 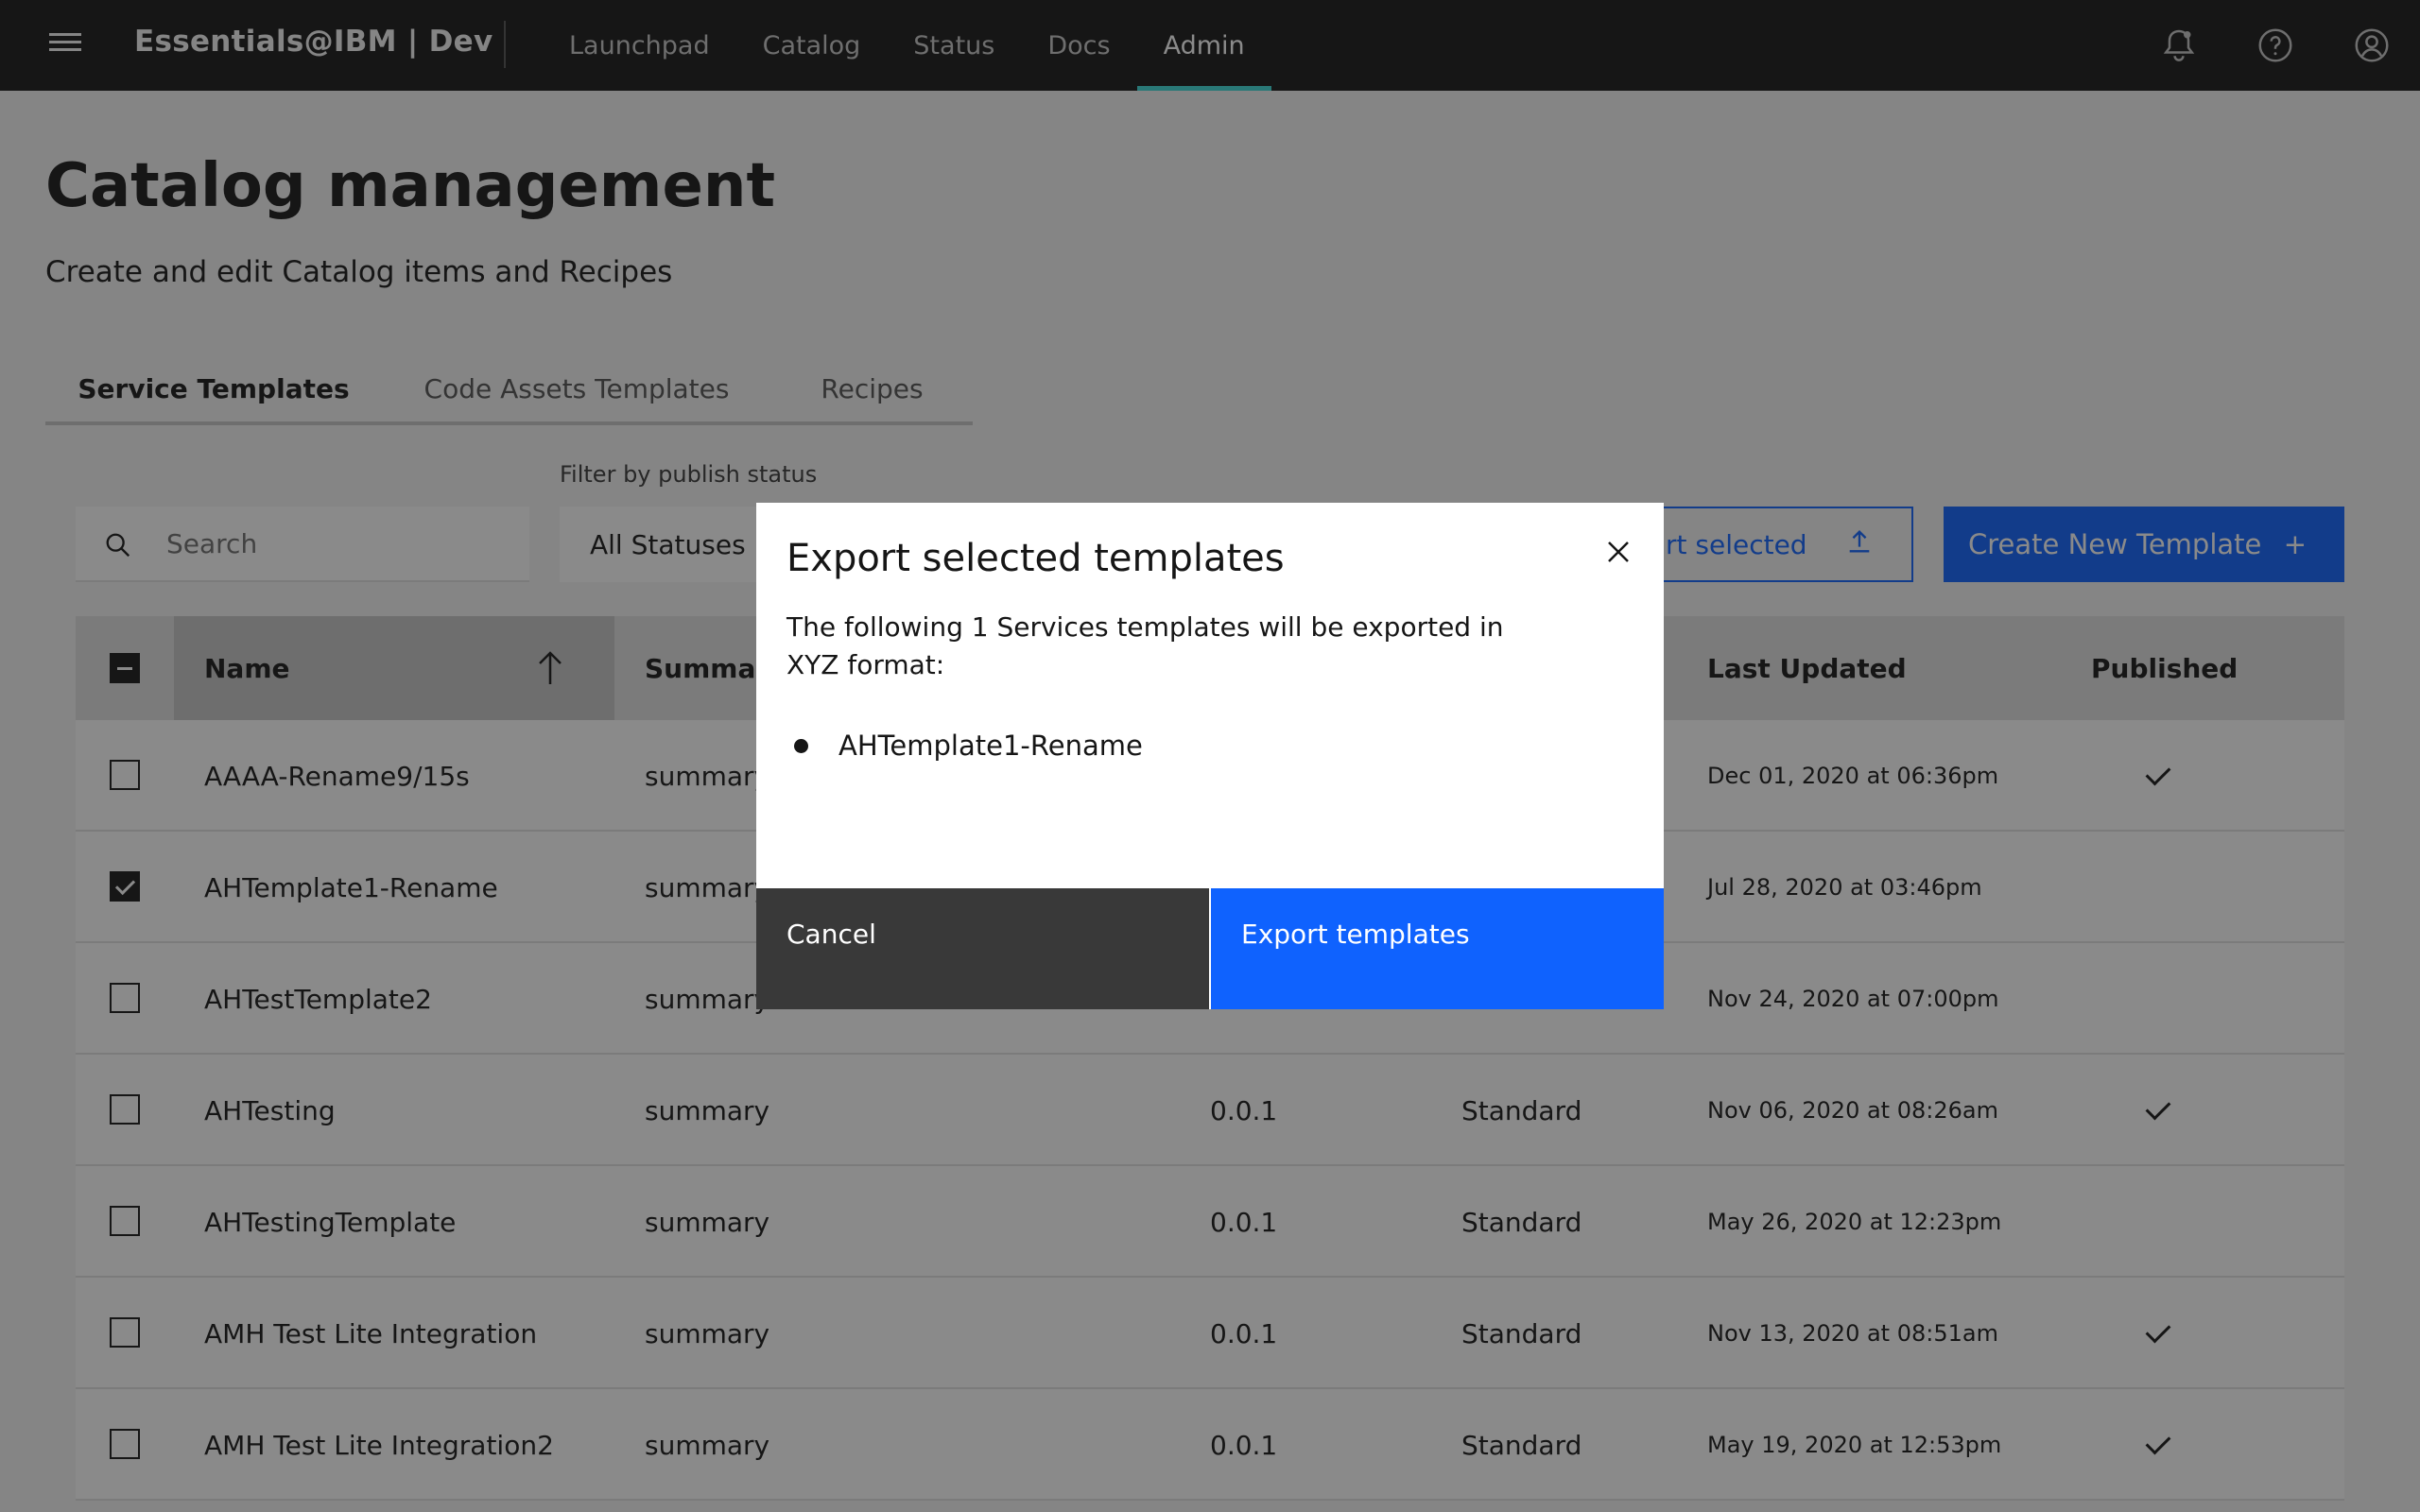 I want to click on bullet-icon, so click(x=801, y=745).